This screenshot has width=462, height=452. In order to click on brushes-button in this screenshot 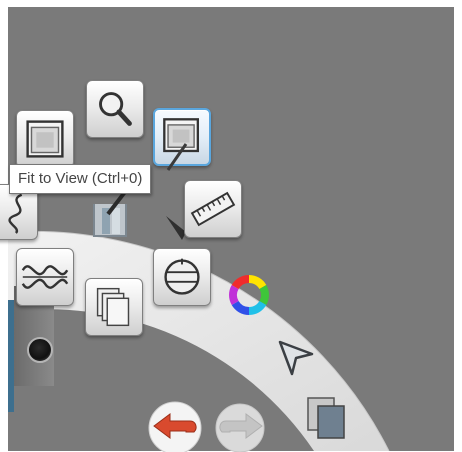, I will do `click(110, 216)`.